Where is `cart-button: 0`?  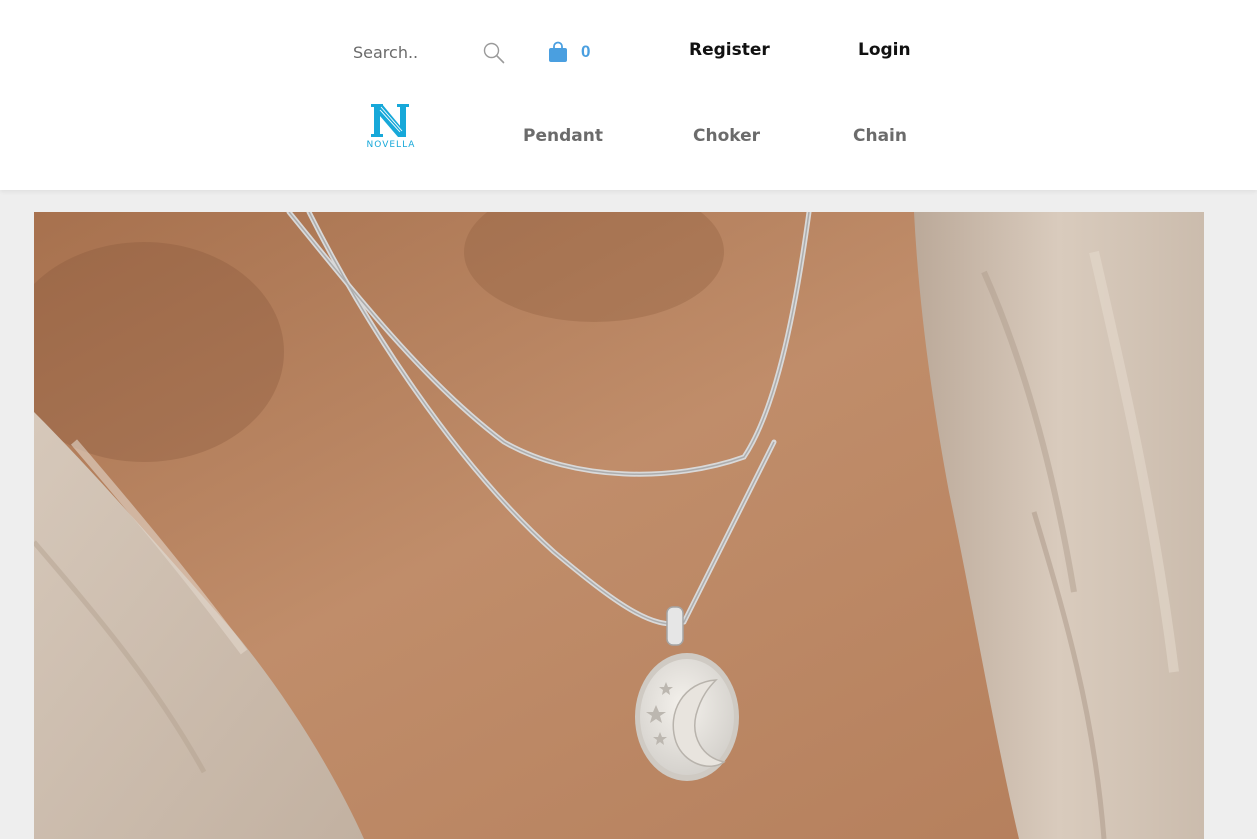 cart-button: 0 is located at coordinates (569, 52).